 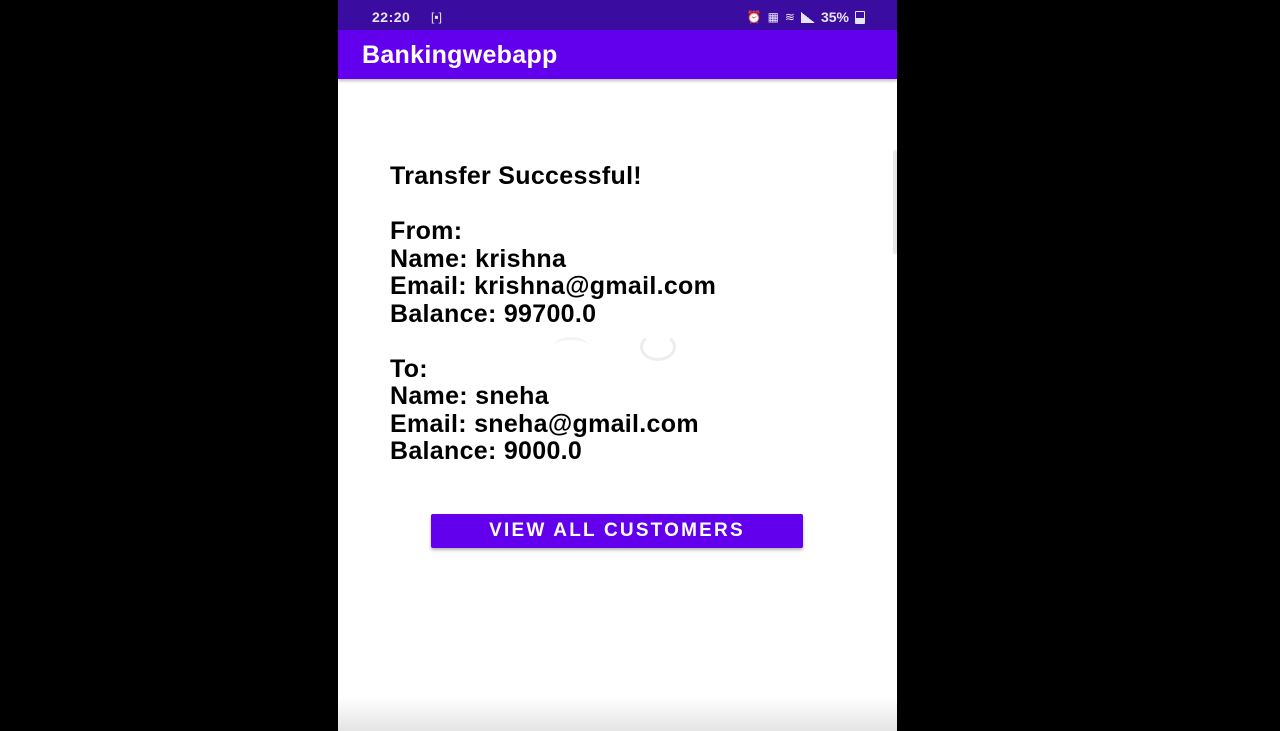 I want to click on from-email: Email: krishna@gmail.com, so click(x=553, y=286).